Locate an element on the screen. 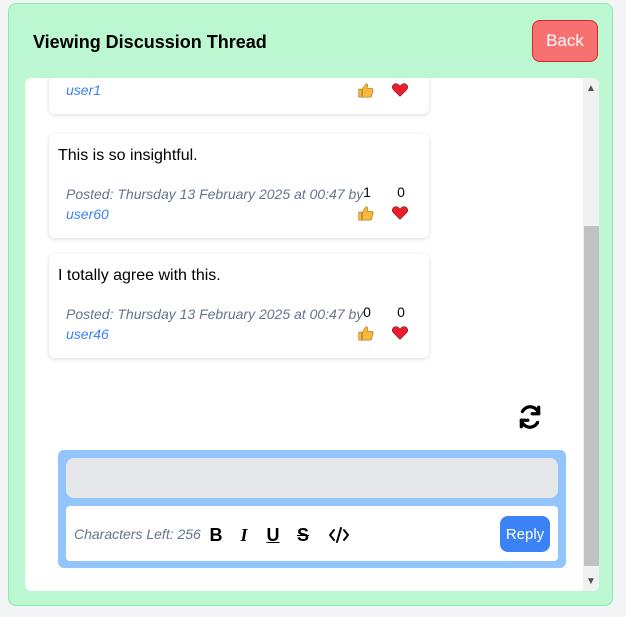  post-text: This is so insightful. is located at coordinates (128, 155).